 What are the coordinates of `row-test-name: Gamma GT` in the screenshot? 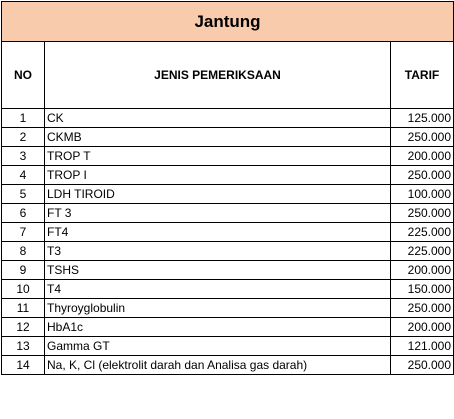 It's located at (217, 346).